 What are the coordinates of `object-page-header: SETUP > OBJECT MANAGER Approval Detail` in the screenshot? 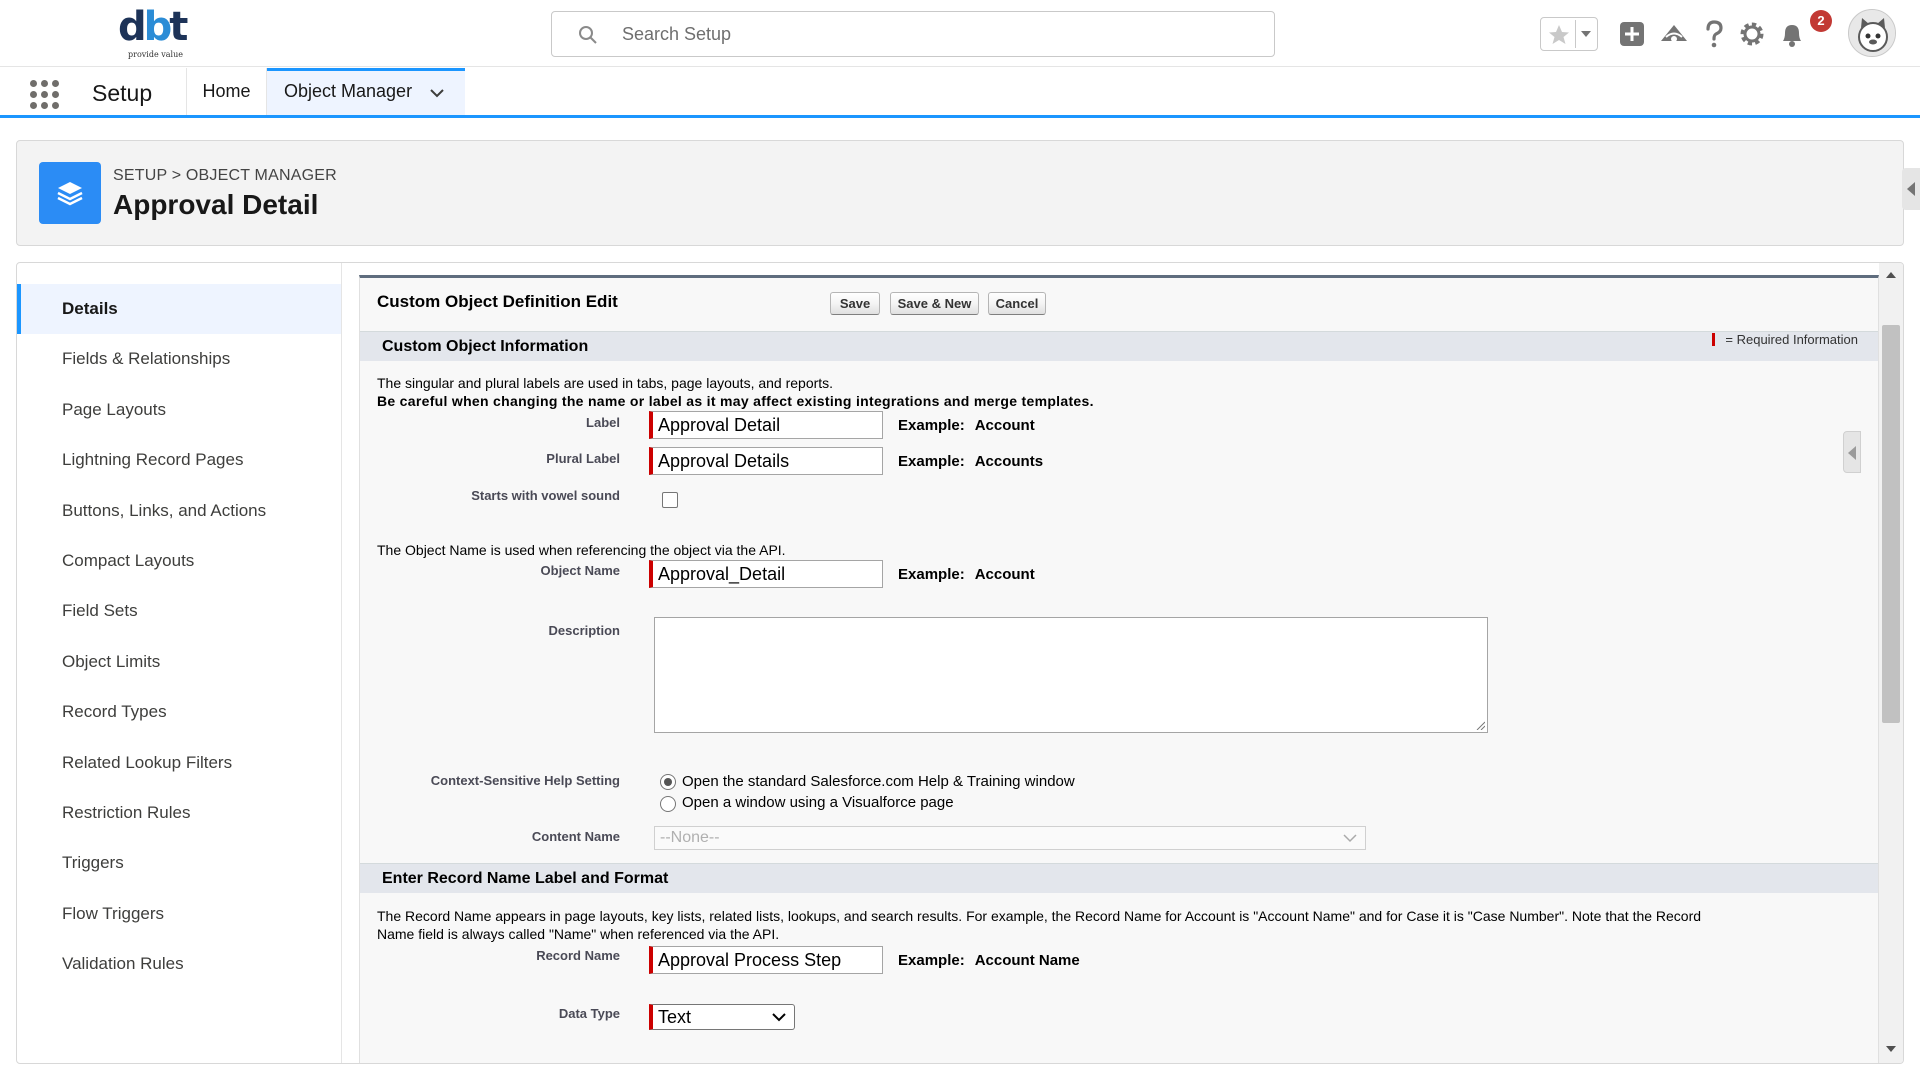 It's located at (960, 193).